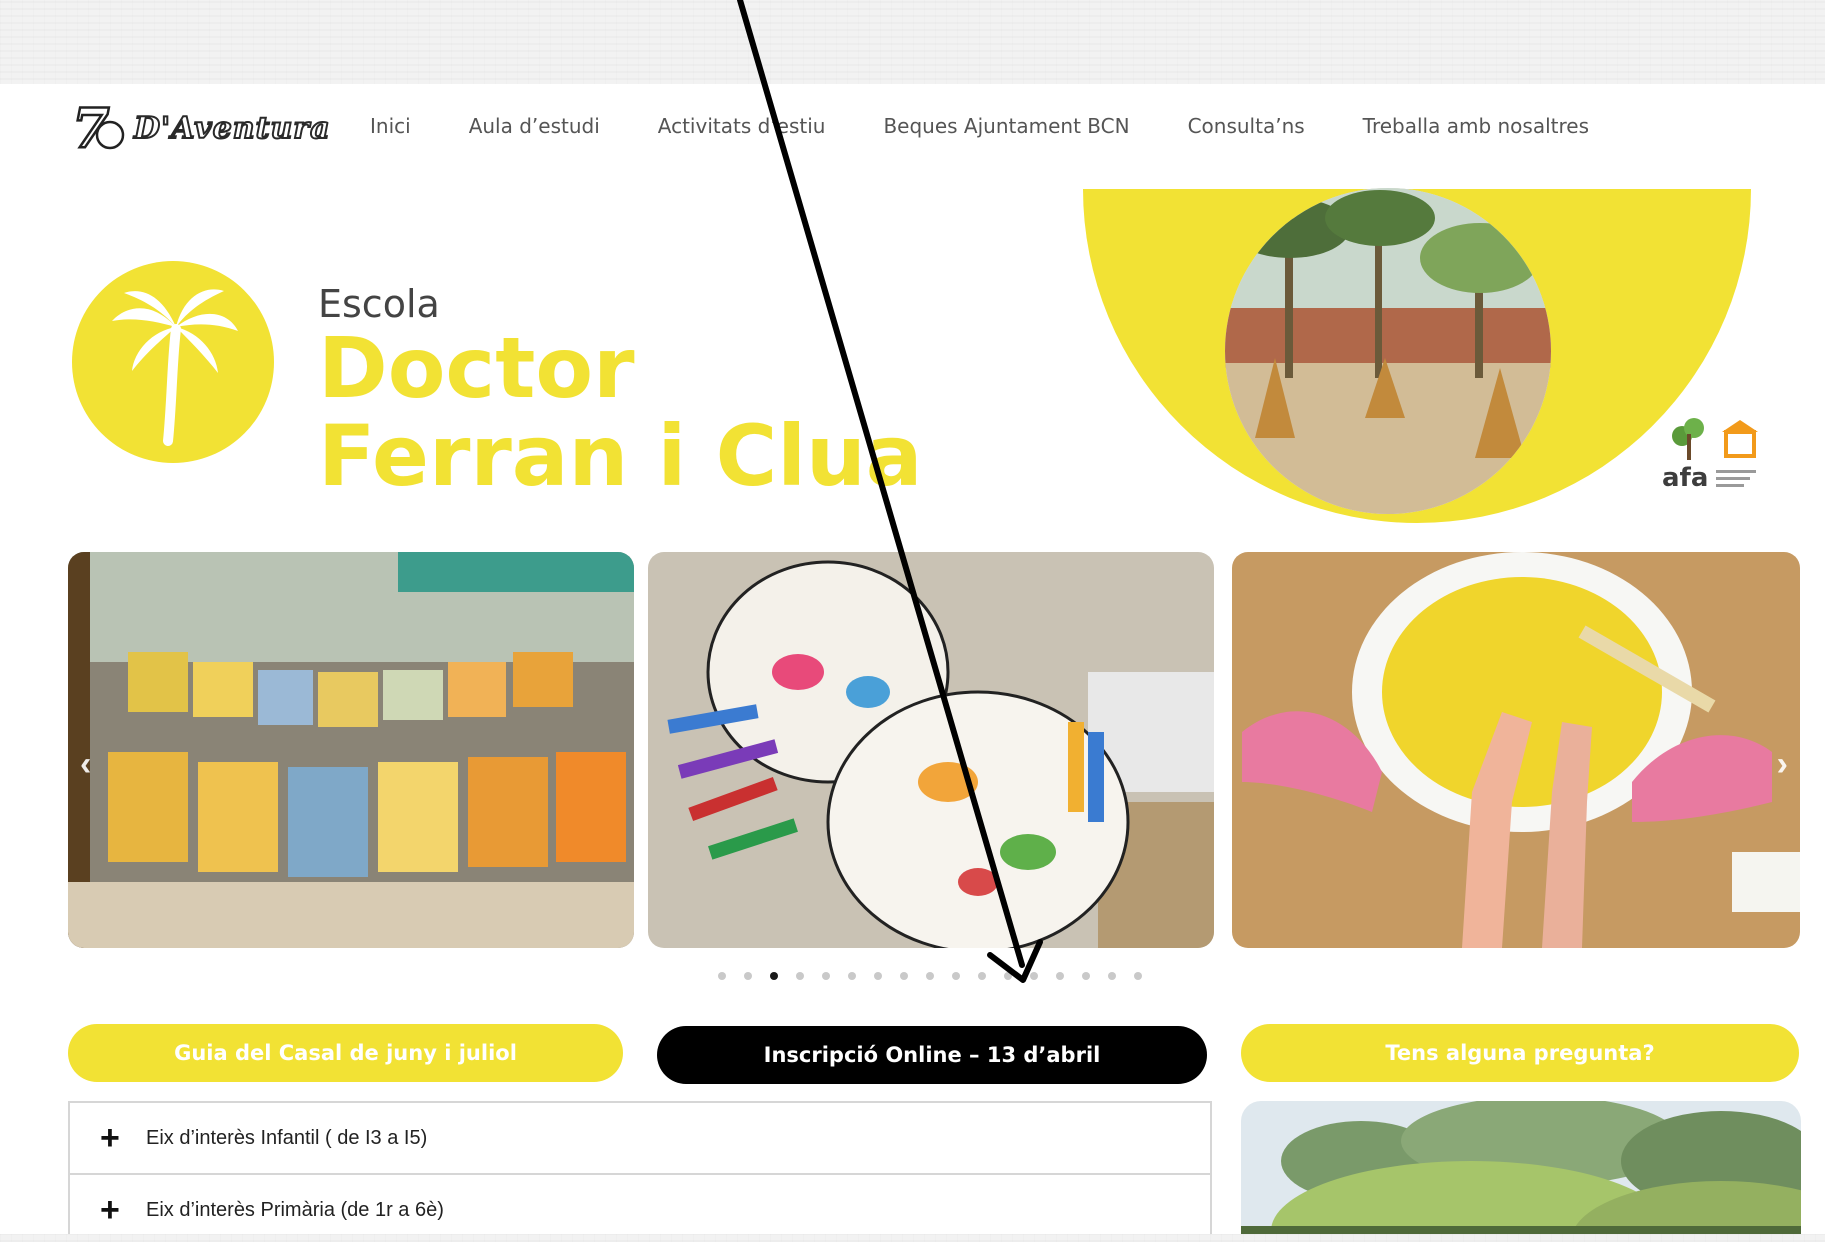 The image size is (1825, 1242). Describe the element at coordinates (1782, 764) in the screenshot. I see `carousel-next-button: ›` at that location.